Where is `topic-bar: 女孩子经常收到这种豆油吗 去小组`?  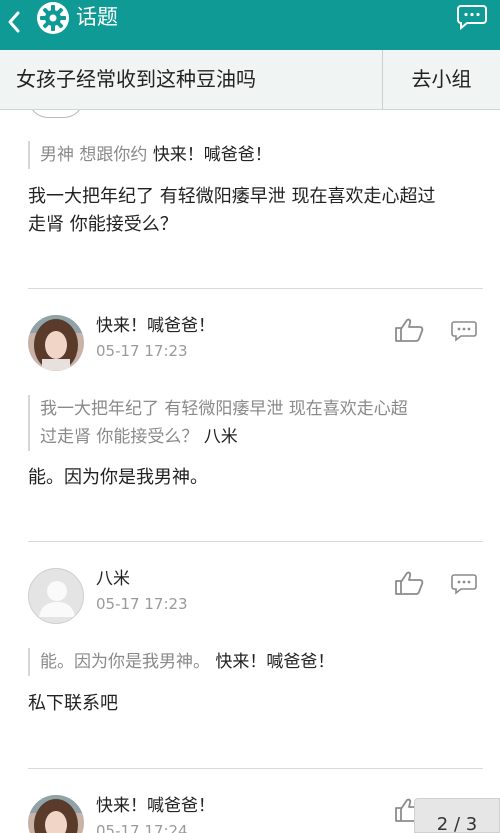
topic-bar: 女孩子经常收到这种豆油吗 去小组 is located at coordinates (250, 80).